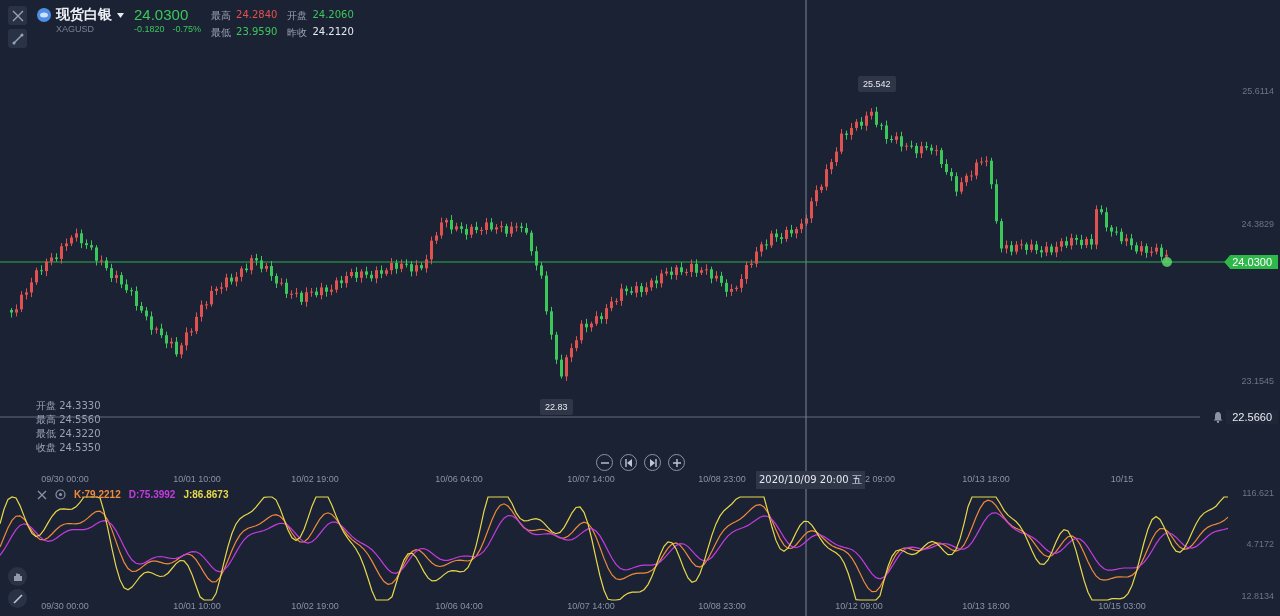 The image size is (1280, 616). What do you see at coordinates (162, 14) in the screenshot?
I see `current-price: 24.0300` at bounding box center [162, 14].